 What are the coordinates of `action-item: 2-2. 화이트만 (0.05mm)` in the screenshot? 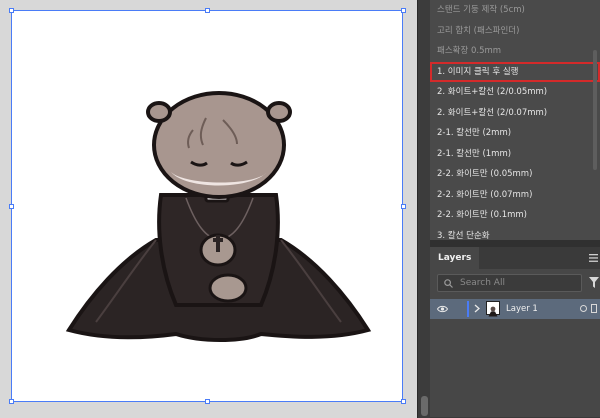 It's located at (515, 174).